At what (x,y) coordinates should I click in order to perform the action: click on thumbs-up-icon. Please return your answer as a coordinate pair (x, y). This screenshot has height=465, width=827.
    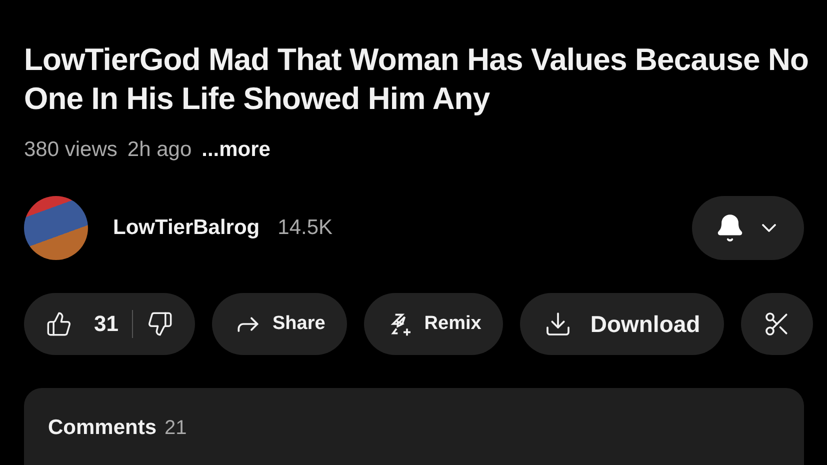
    Looking at the image, I should click on (59, 324).